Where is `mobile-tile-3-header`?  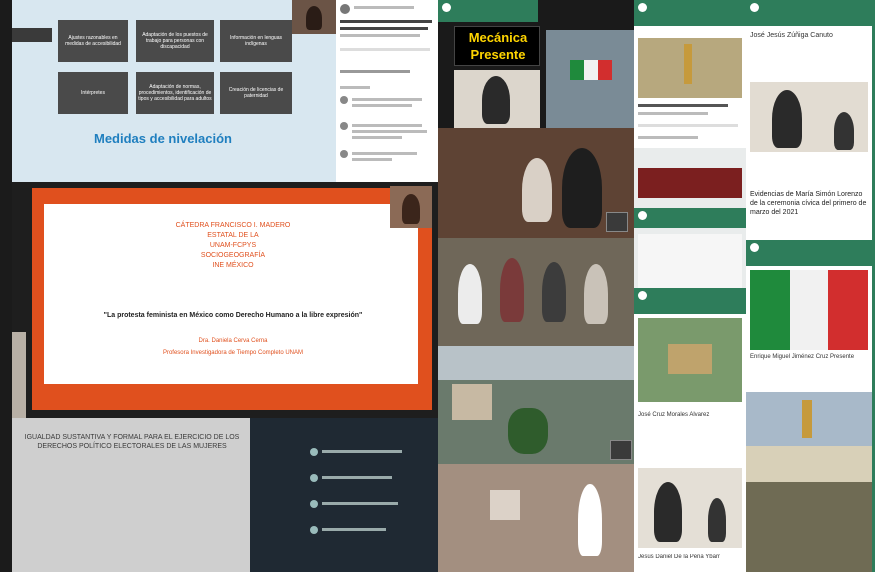 mobile-tile-3-header is located at coordinates (690, 301).